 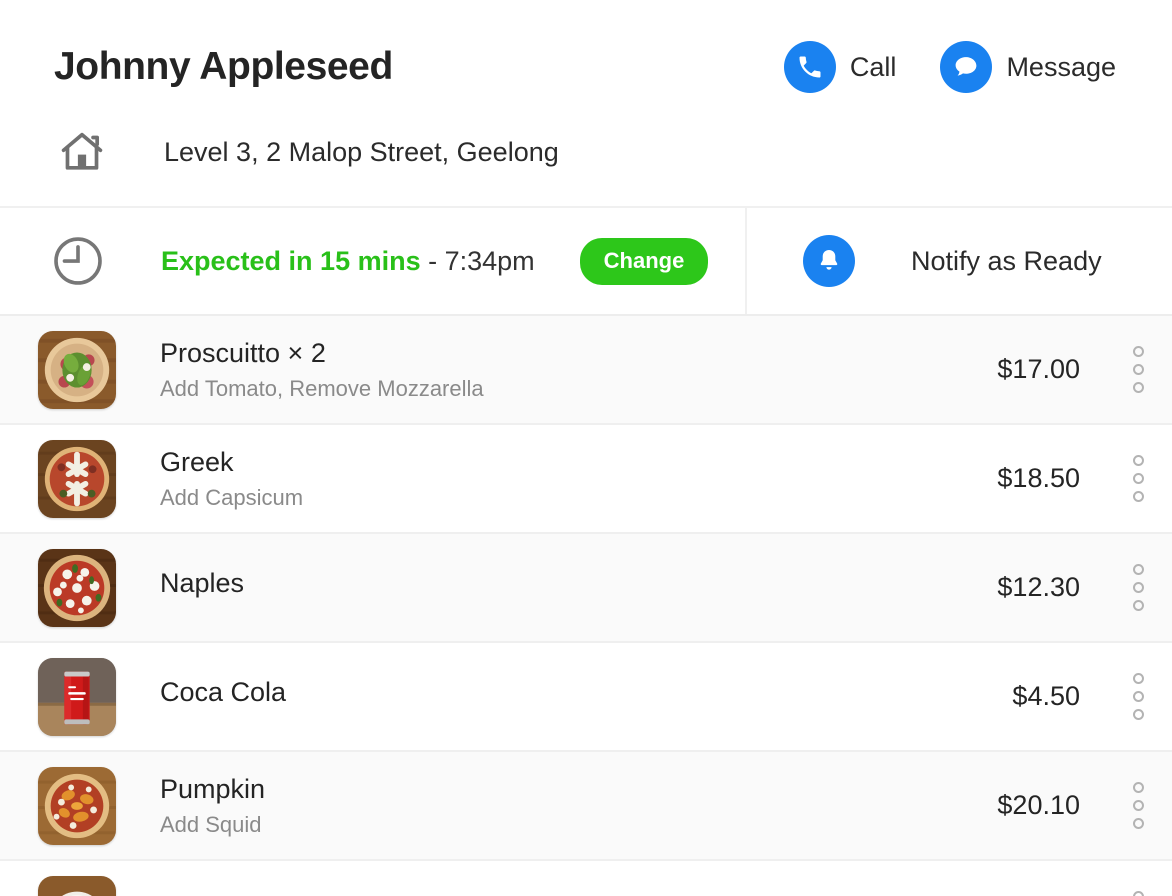 What do you see at coordinates (77, 885) in the screenshot?
I see `chocolate-moose-thumb` at bounding box center [77, 885].